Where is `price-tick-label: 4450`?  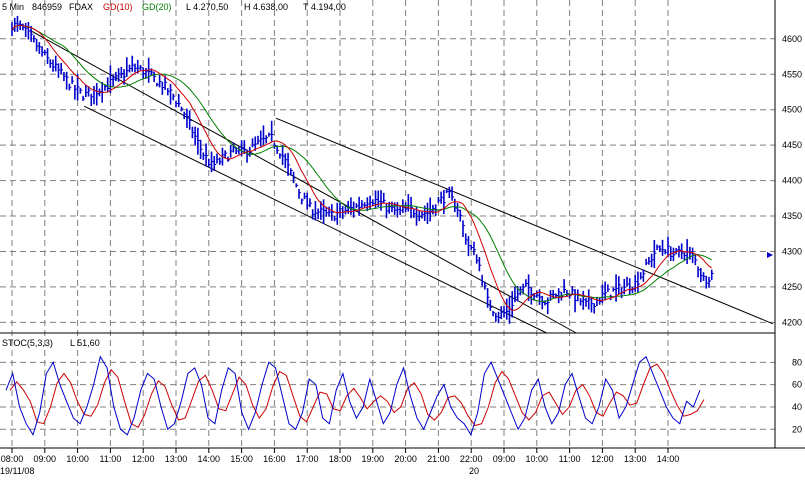 price-tick-label: 4450 is located at coordinates (792, 145).